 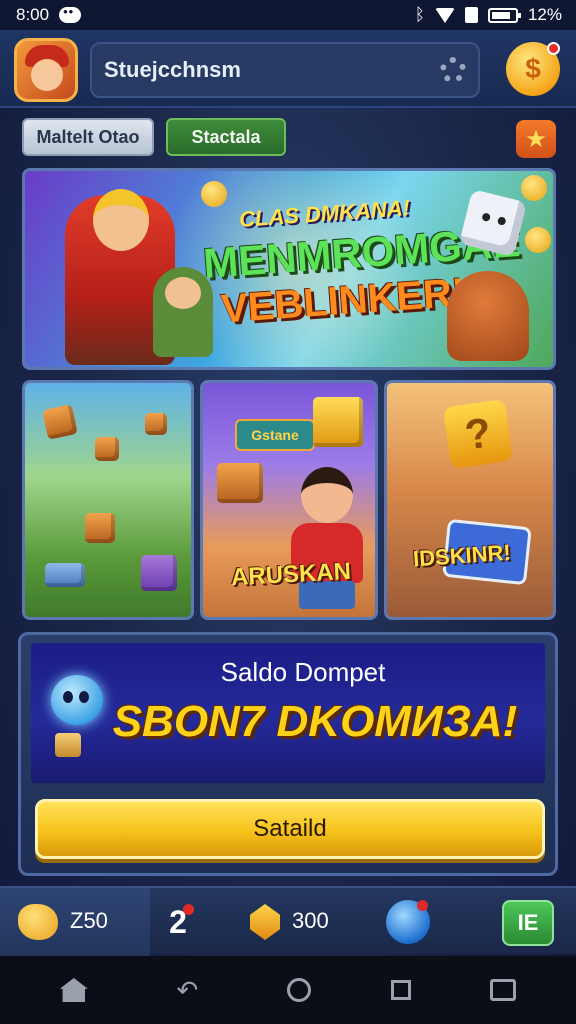 I want to click on status-bar: 8:00 ᛒ 12%, so click(x=288, y=15).